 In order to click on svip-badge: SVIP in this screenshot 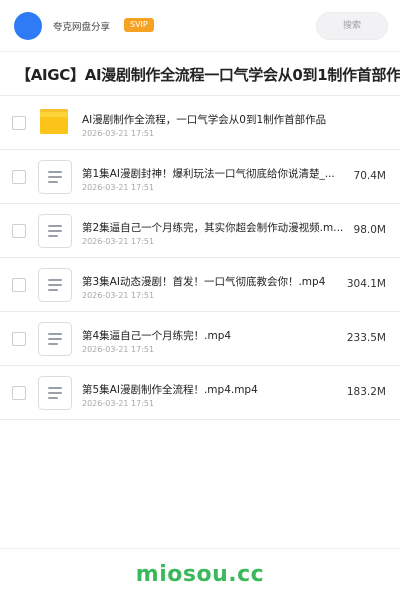, I will do `click(139, 25)`.